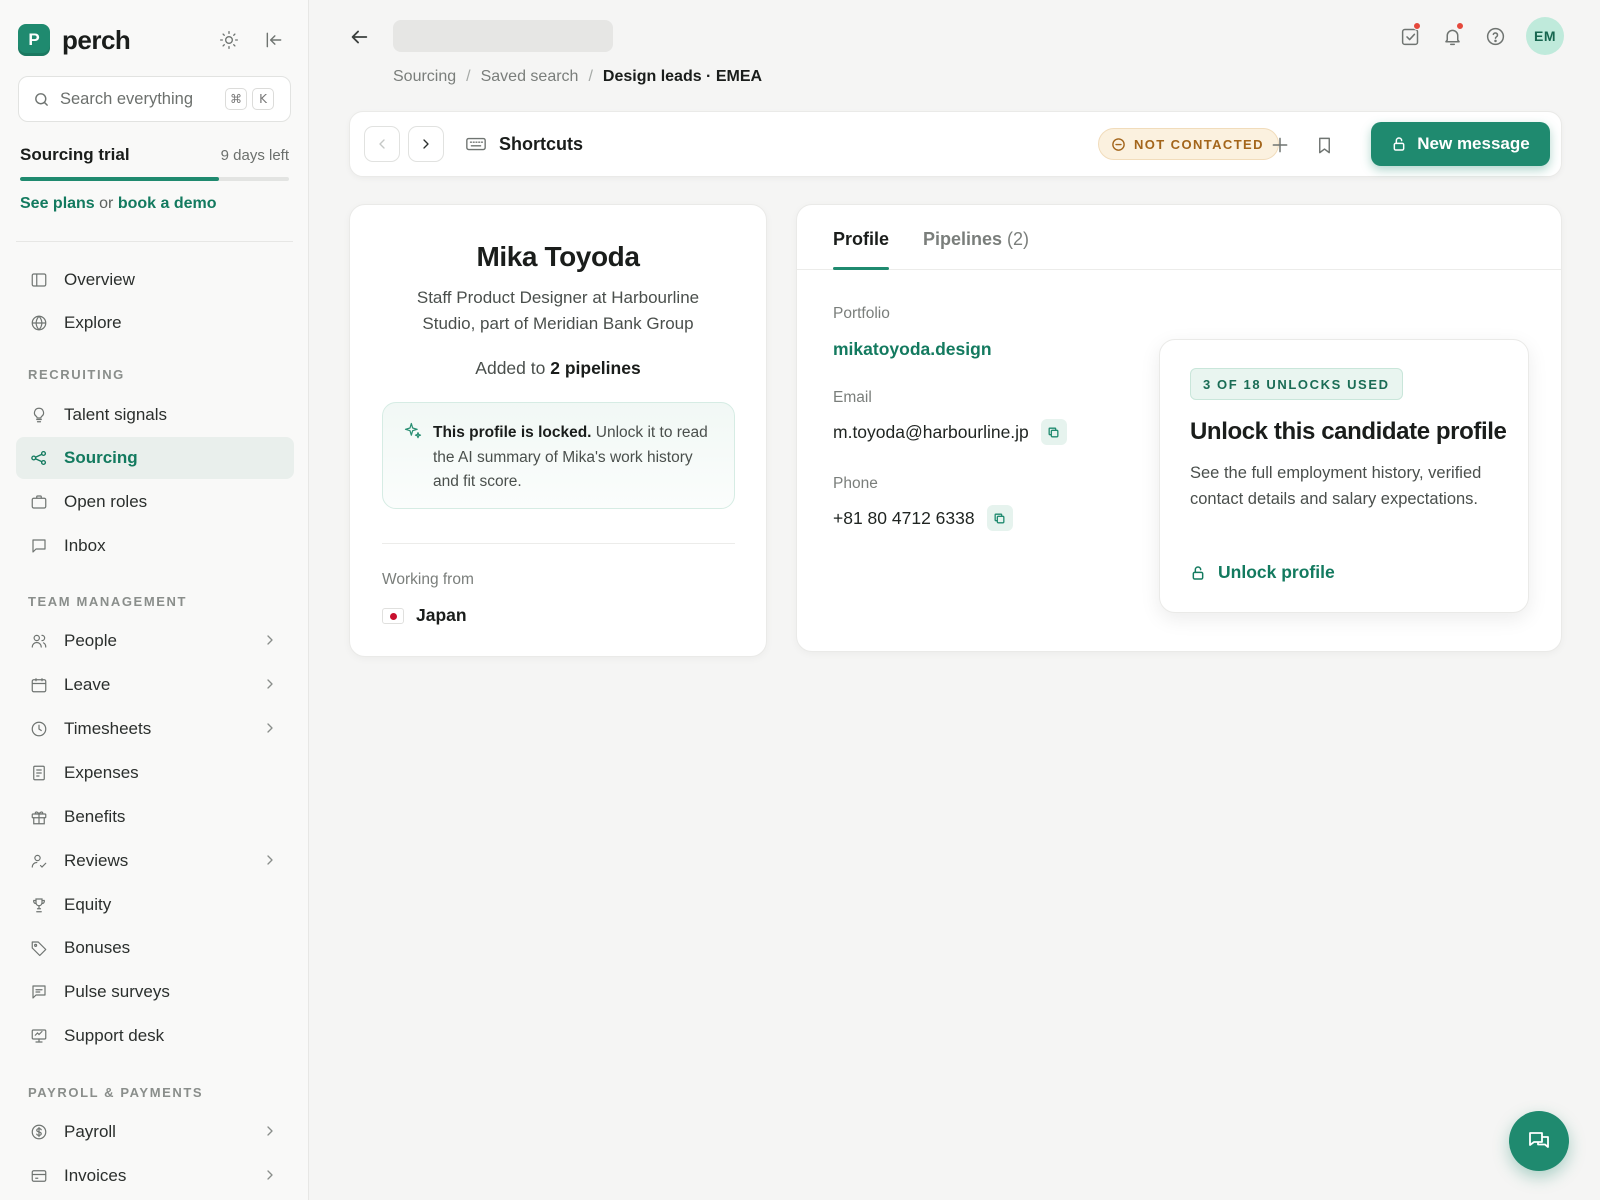 The image size is (1600, 1200). What do you see at coordinates (93, 322) in the screenshot?
I see `sidebar-item-label: Explore` at bounding box center [93, 322].